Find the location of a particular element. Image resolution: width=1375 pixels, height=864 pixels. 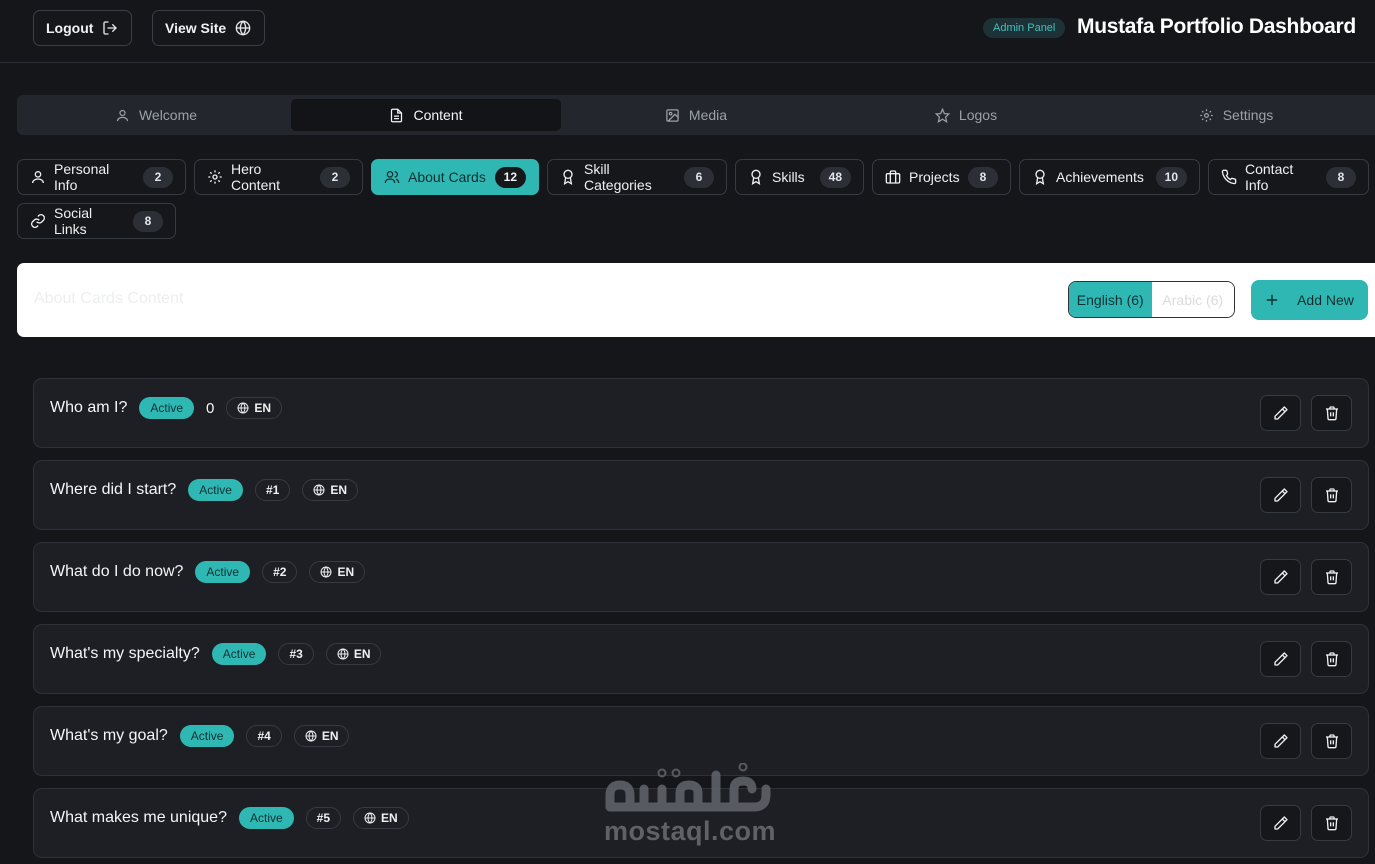

tab-media: Media is located at coordinates (696, 115).